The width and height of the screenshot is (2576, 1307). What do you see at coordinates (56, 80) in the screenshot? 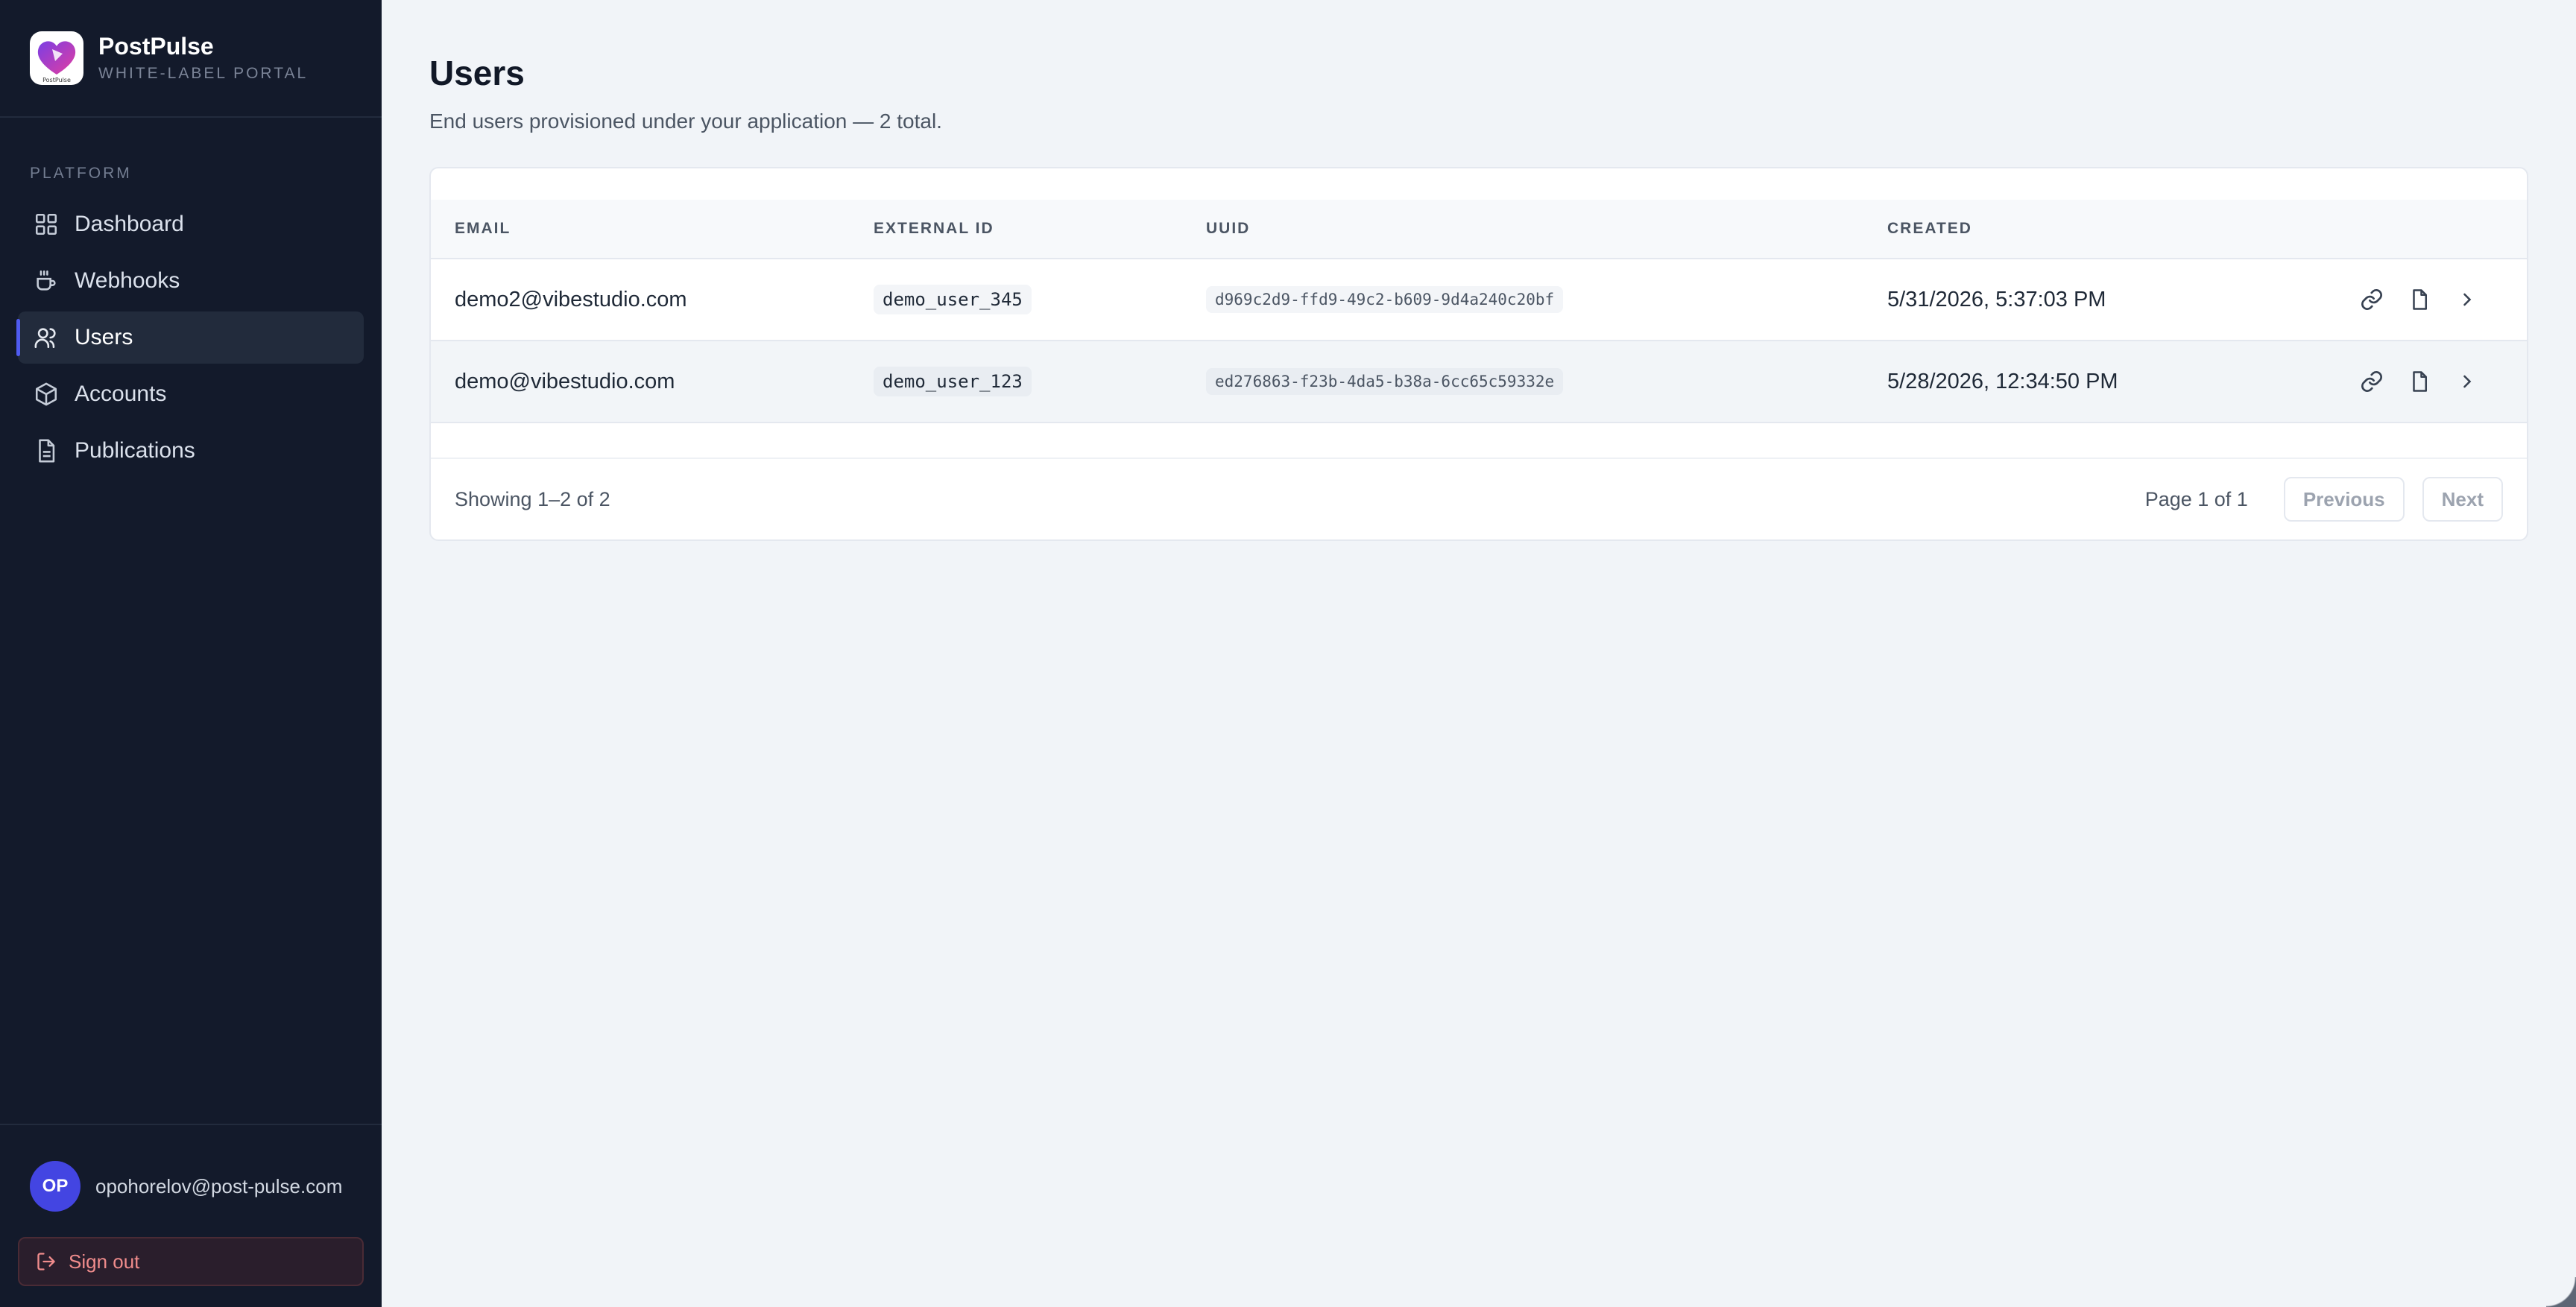
I see `svg-text: PostPulse` at bounding box center [56, 80].